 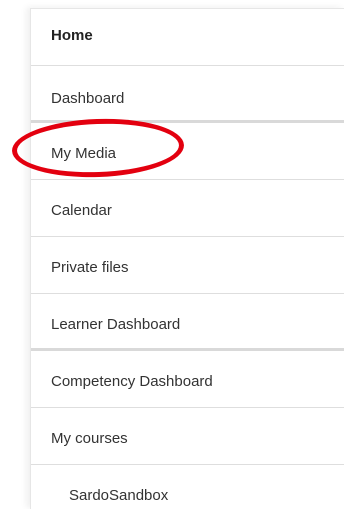 I want to click on nav-item-label: Private files, so click(x=90, y=267).